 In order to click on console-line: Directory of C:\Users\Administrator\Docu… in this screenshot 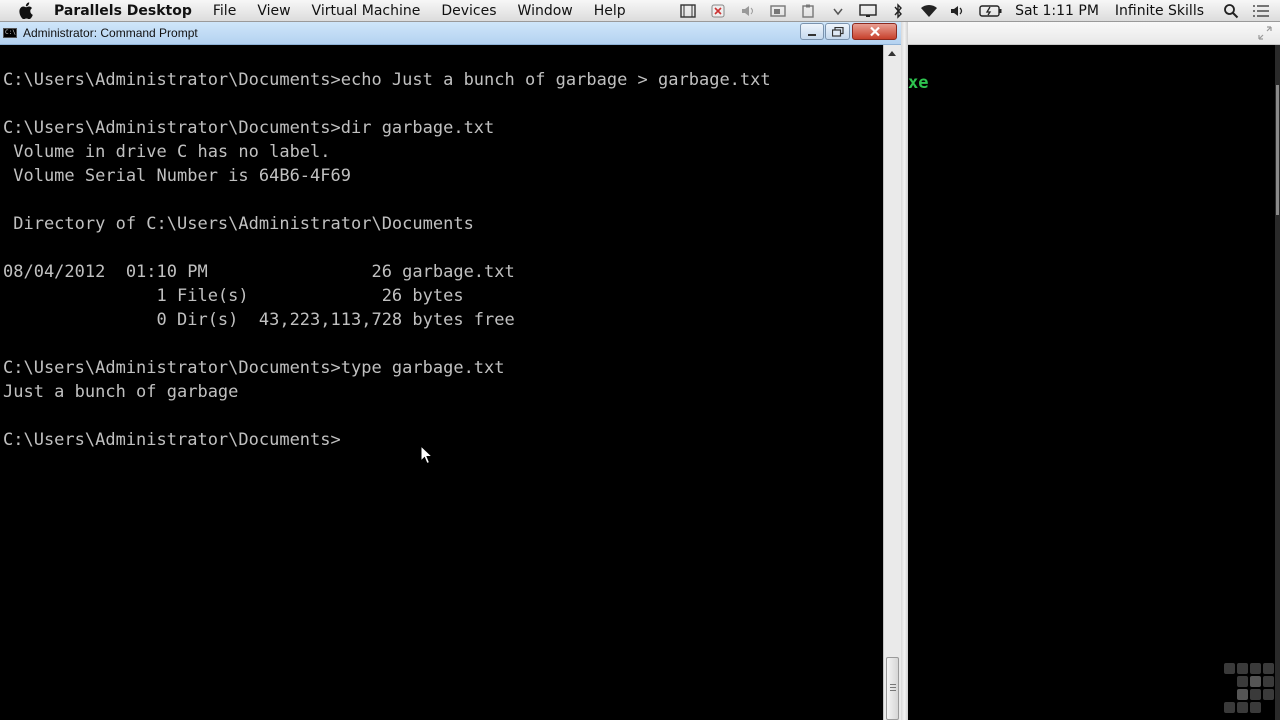, I will do `click(238, 224)`.